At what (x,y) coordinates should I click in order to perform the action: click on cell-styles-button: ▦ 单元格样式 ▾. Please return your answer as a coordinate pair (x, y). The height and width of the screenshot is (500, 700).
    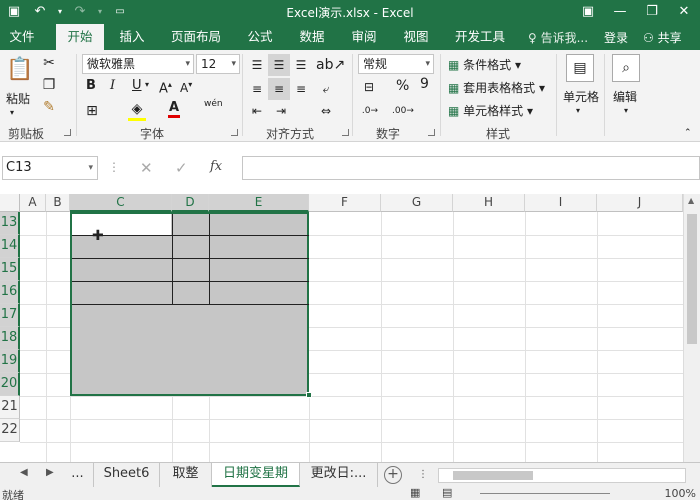
    Looking at the image, I should click on (490, 110).